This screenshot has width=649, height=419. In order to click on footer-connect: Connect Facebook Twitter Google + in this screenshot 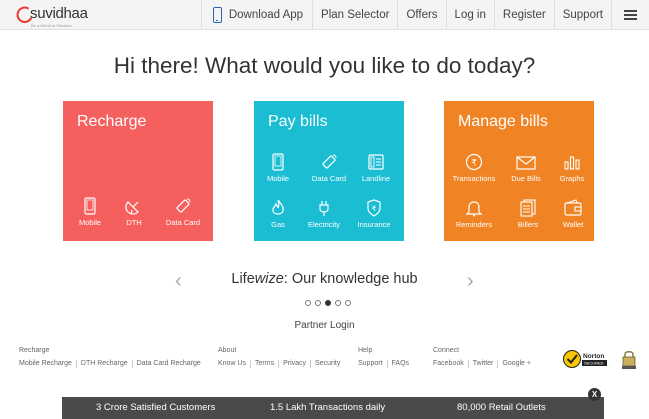, I will do `click(484, 357)`.